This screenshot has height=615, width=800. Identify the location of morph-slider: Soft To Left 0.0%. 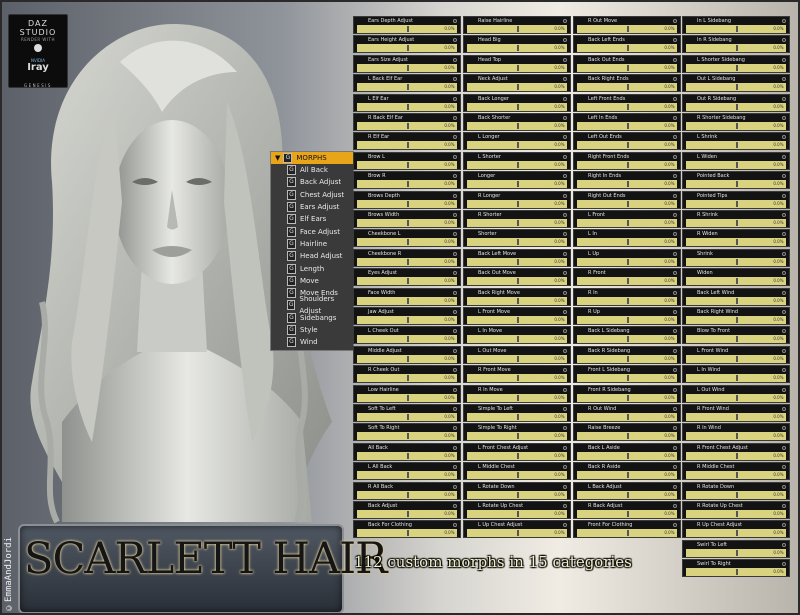
(407, 413).